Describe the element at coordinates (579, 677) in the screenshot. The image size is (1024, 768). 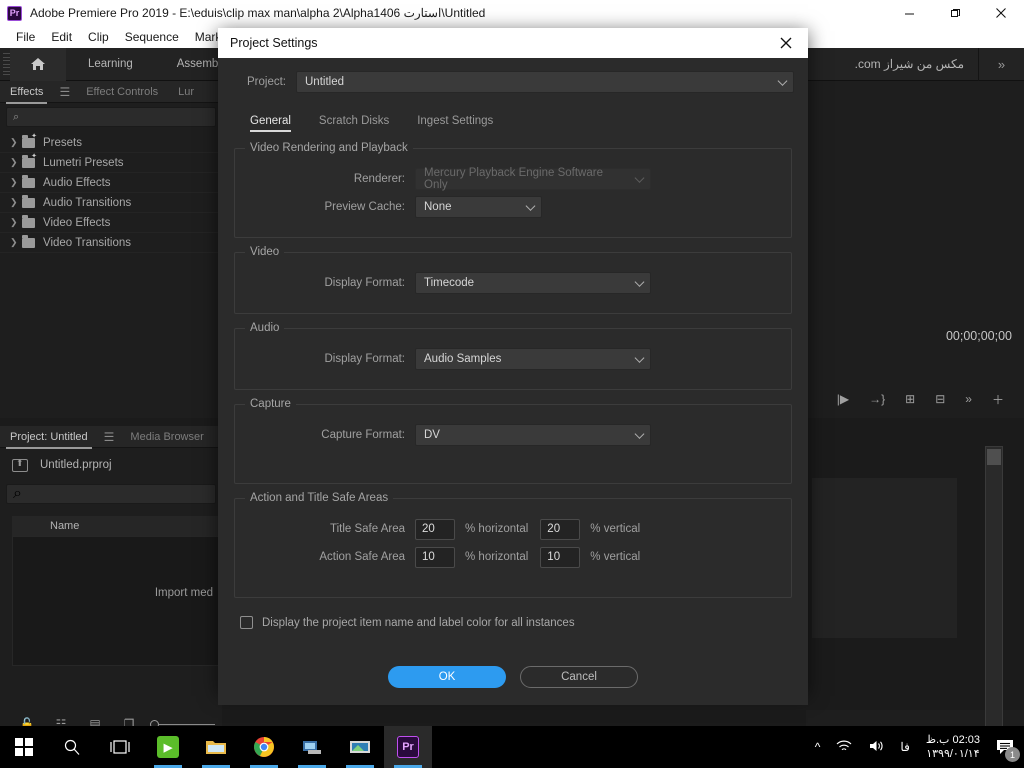
I see `cancel-button: Cancel` at that location.